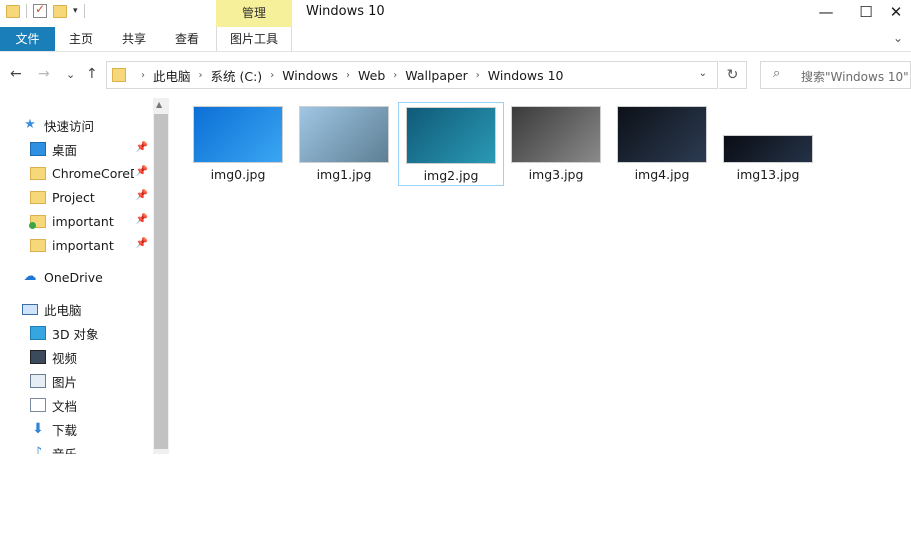 The height and width of the screenshot is (540, 911). What do you see at coordinates (896, 13) in the screenshot?
I see `close-button: ✕` at bounding box center [896, 13].